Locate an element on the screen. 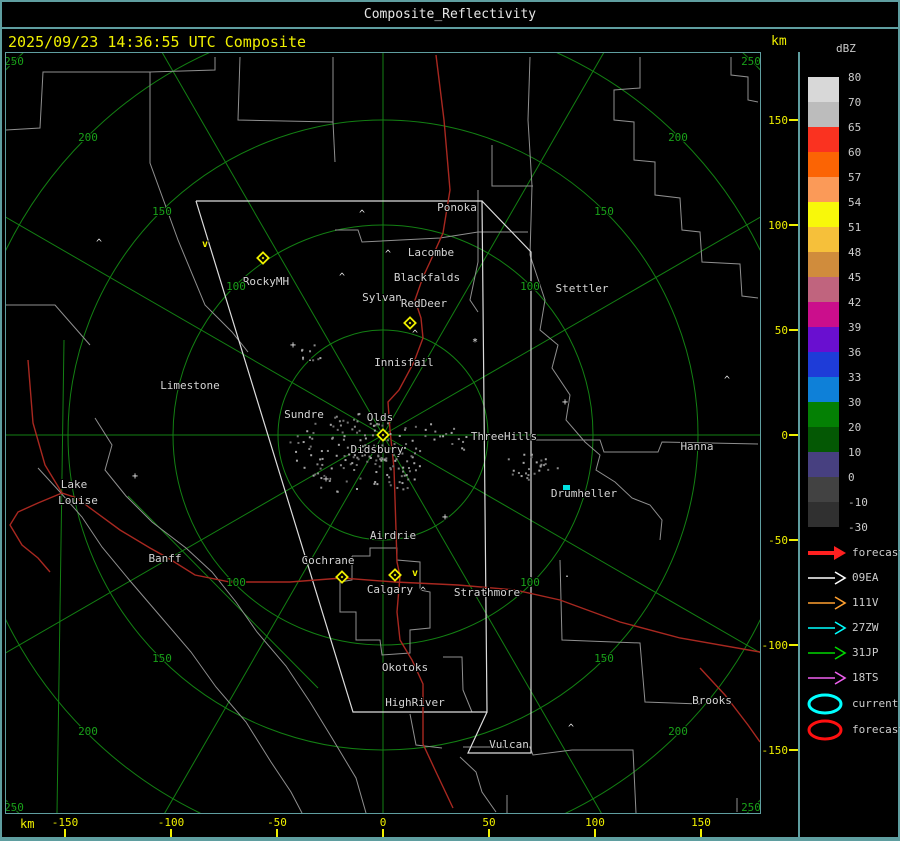 The height and width of the screenshot is (841, 900). bottom-axis-tick-label: 100 is located at coordinates (595, 822).